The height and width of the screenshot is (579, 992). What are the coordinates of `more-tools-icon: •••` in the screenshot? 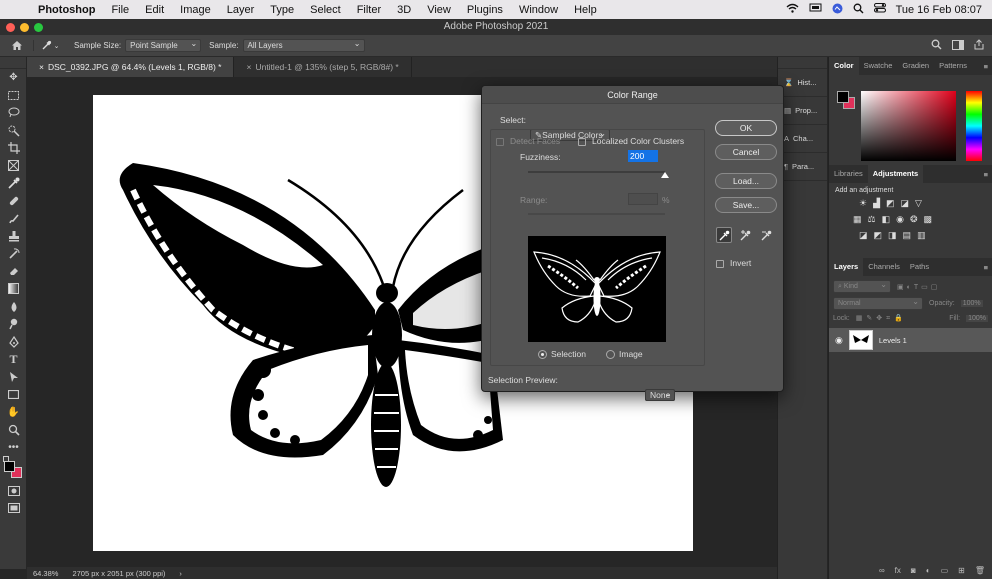 It's located at (13, 447).